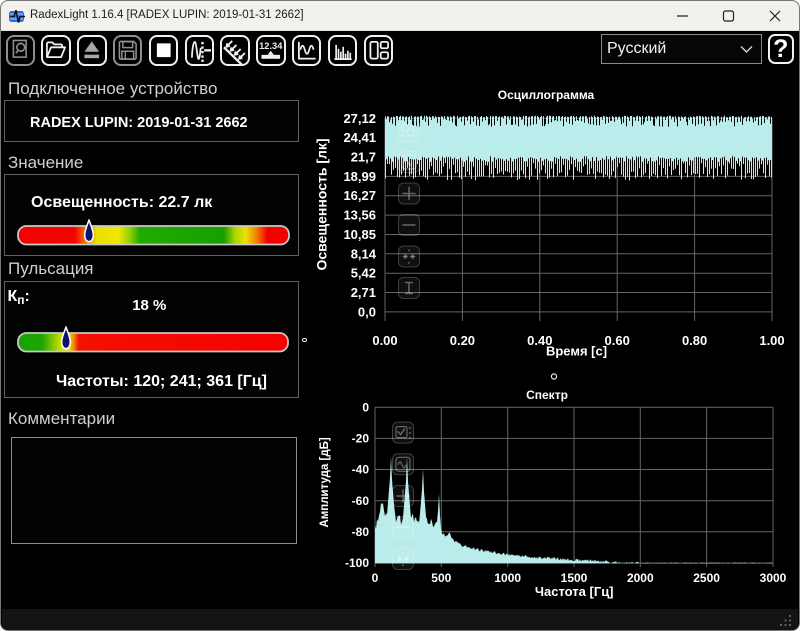 The width and height of the screenshot is (800, 631). Describe the element at coordinates (384, 340) in the screenshot. I see `svg-text: 0.00` at that location.